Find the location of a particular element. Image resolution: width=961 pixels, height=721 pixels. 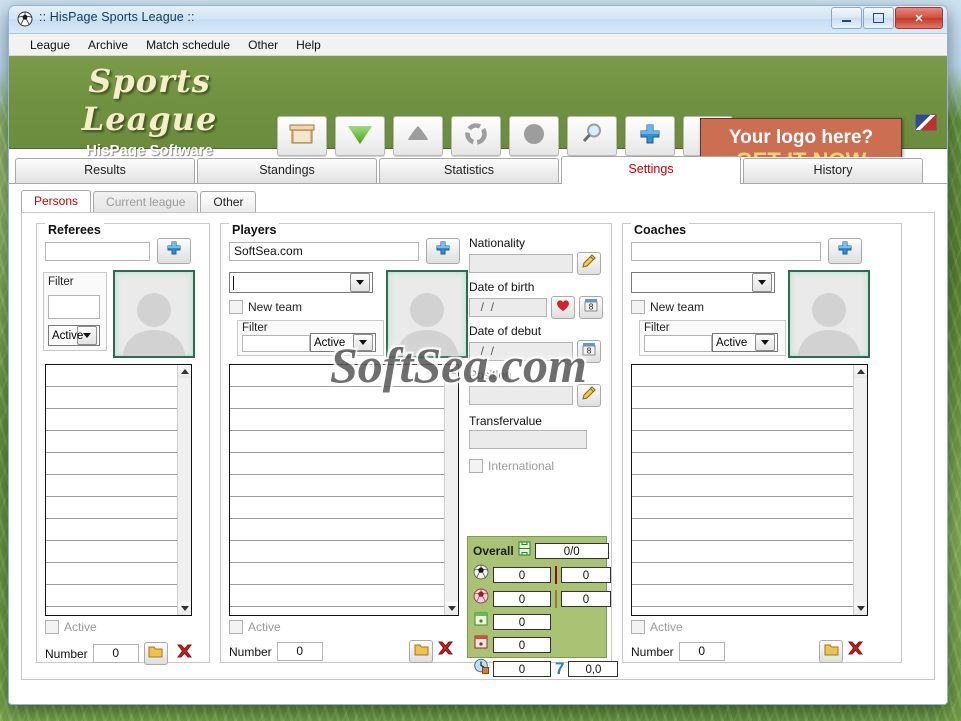

player-team-combo is located at coordinates (301, 282).